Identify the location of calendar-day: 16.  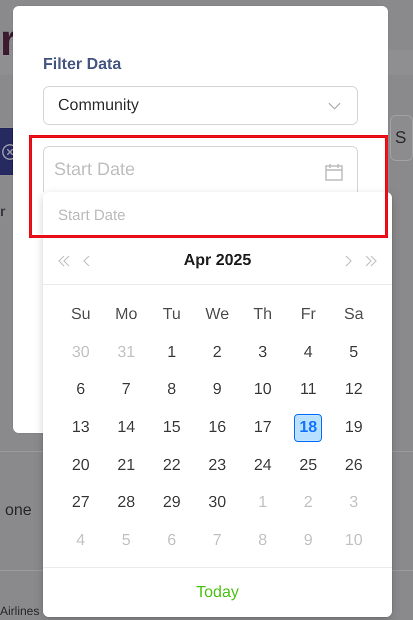
(217, 428).